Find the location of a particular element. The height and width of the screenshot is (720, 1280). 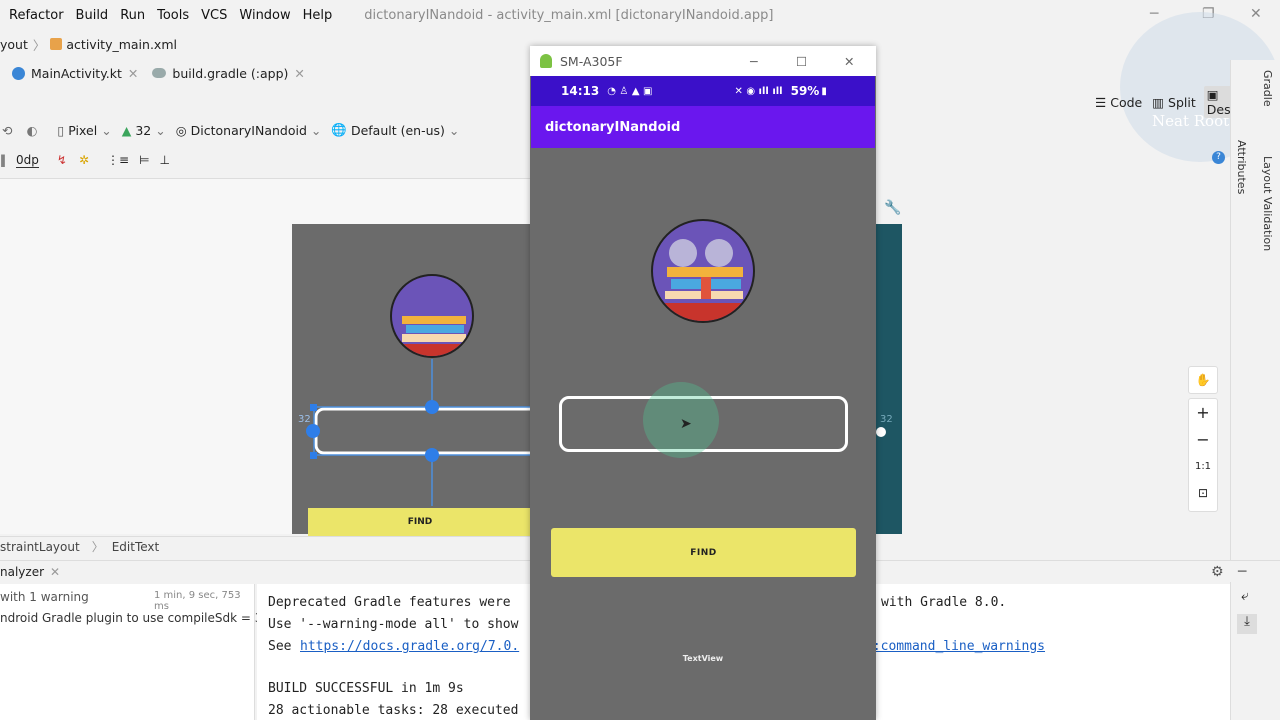

autoconnect-icon: ‖ is located at coordinates (3, 160).